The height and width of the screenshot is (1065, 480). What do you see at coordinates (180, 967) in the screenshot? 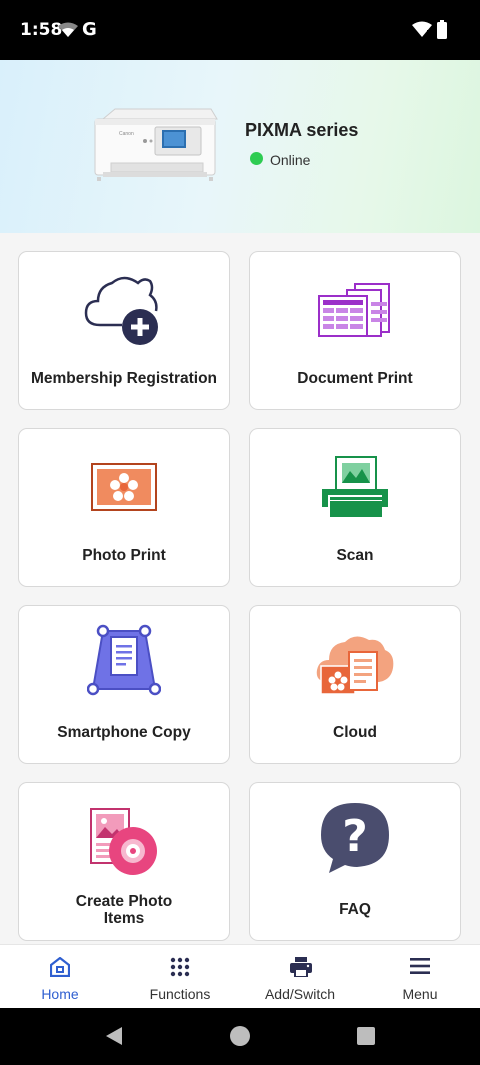
I see `grid-icon` at bounding box center [180, 967].